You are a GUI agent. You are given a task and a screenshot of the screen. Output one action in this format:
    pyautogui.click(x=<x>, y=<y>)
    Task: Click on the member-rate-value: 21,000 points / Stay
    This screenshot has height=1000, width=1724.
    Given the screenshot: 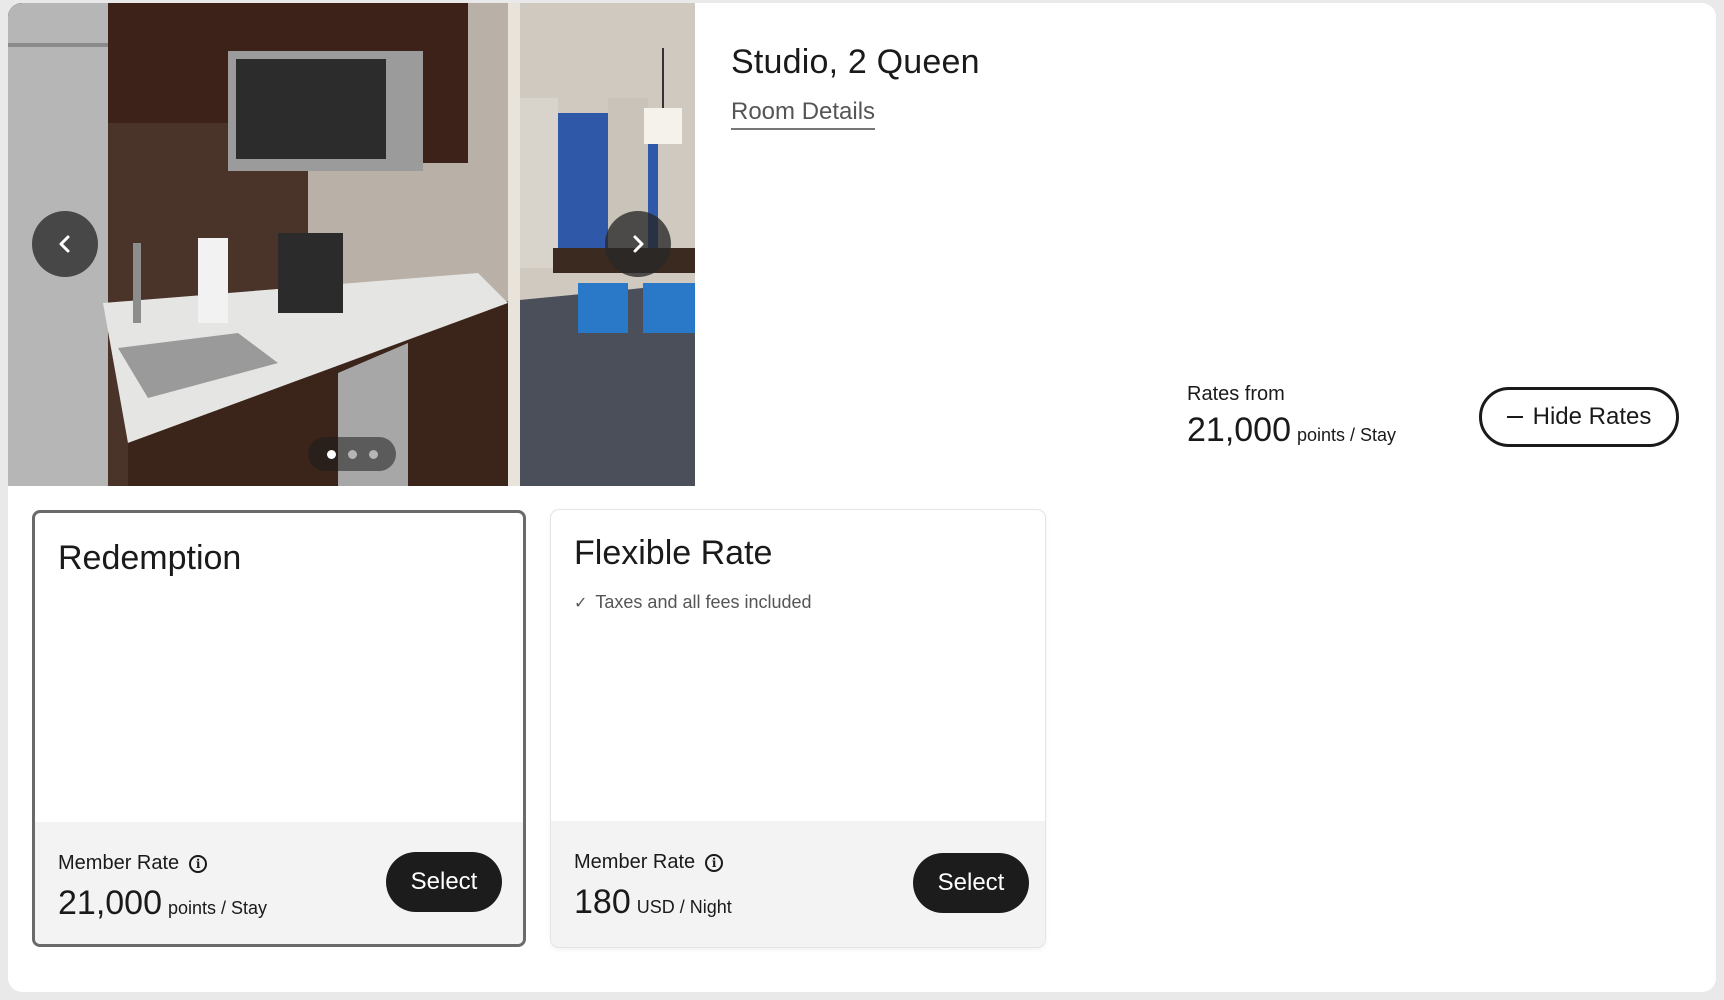 What is the action you would take?
    pyautogui.click(x=162, y=903)
    